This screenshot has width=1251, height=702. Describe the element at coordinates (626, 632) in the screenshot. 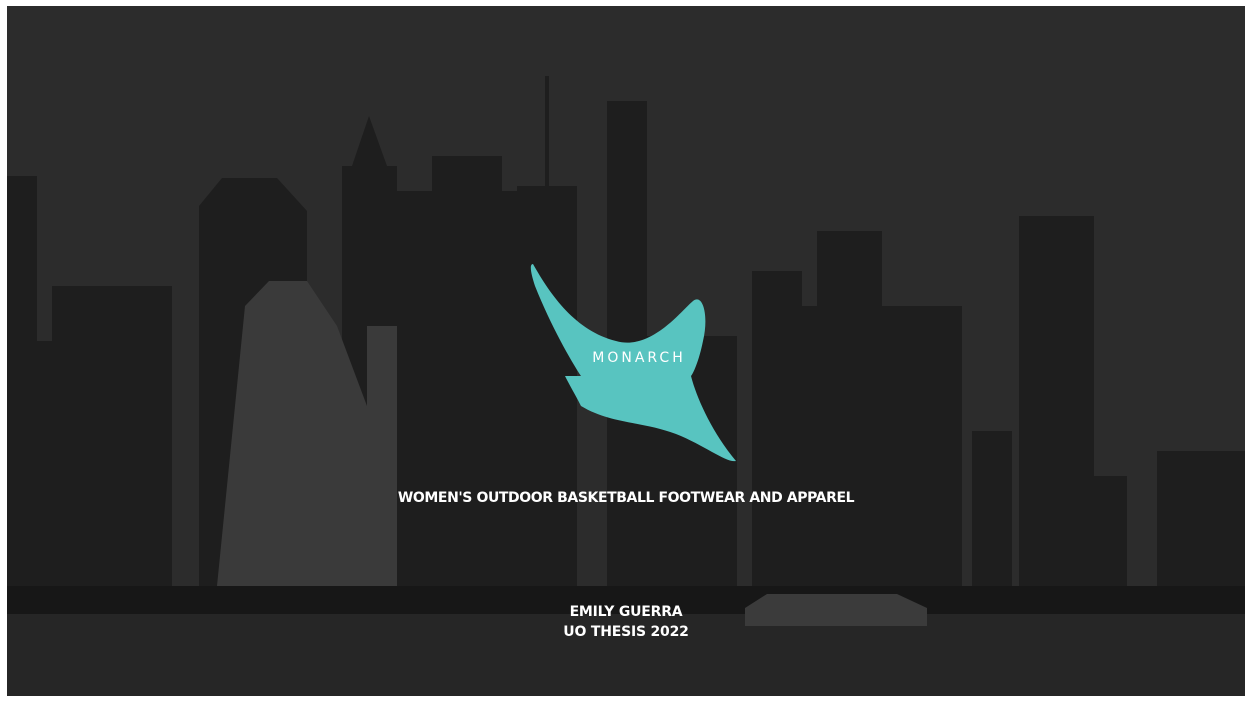

I see `thesis-label: UO THESIS 2022` at that location.